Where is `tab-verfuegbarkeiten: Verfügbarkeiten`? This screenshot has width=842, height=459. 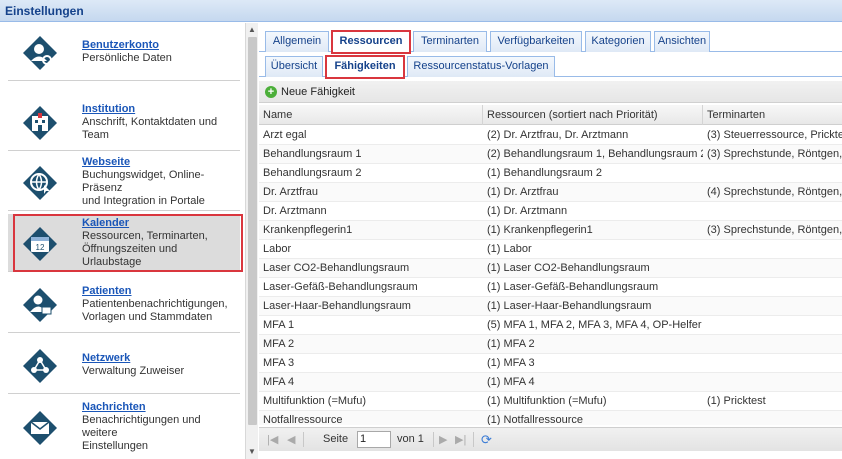
tab-verfuegbarkeiten: Verfügbarkeiten is located at coordinates (536, 41).